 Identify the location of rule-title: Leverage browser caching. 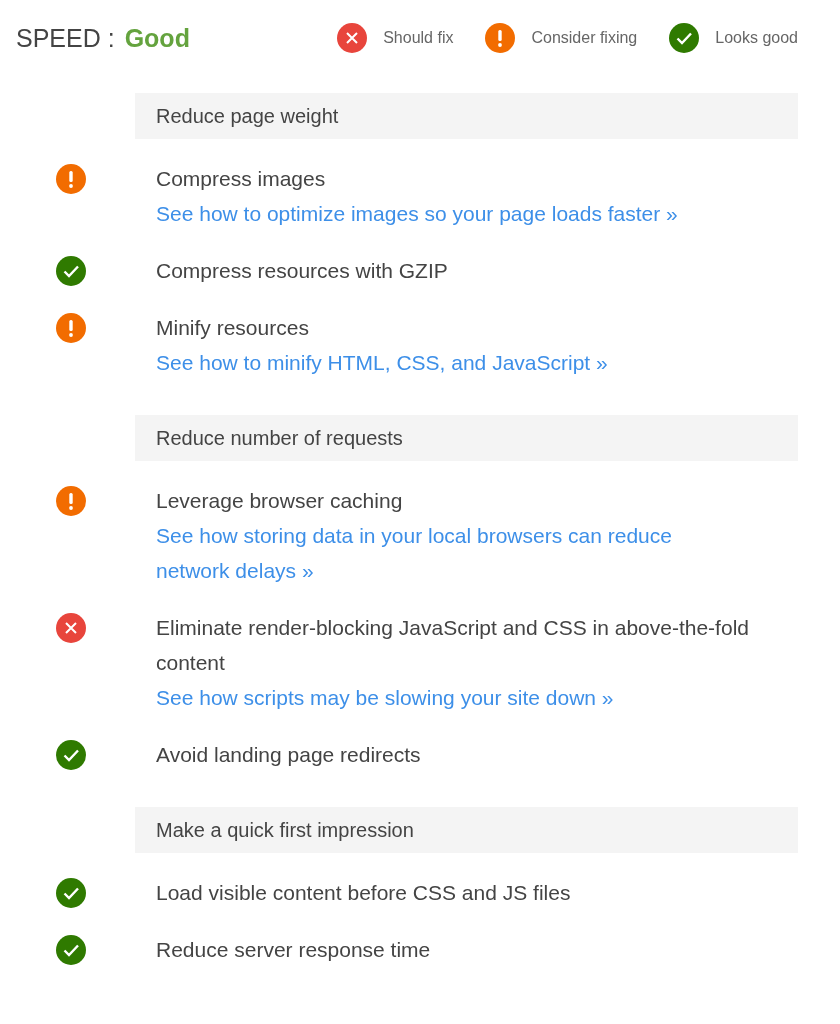
(280, 501).